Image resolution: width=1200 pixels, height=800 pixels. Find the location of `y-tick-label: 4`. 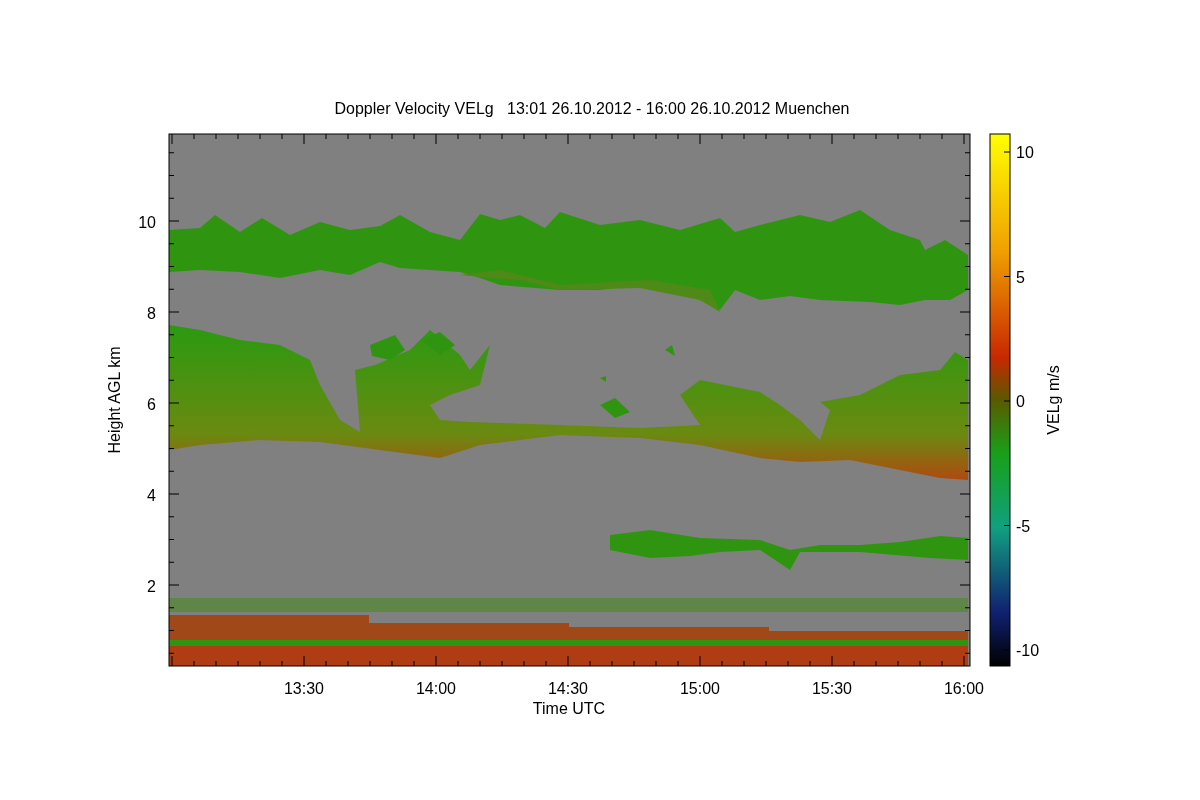

y-tick-label: 4 is located at coordinates (151, 495).